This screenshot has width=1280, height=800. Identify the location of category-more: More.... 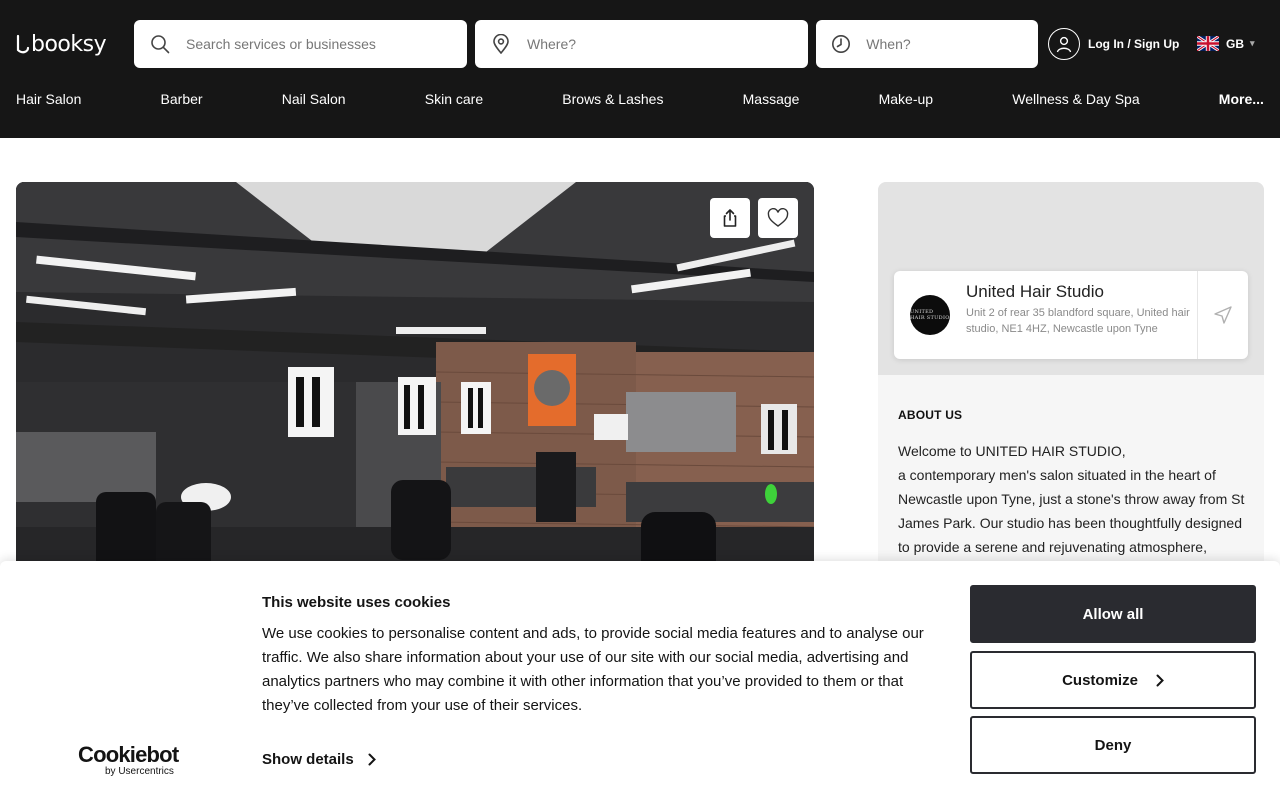
(1241, 99).